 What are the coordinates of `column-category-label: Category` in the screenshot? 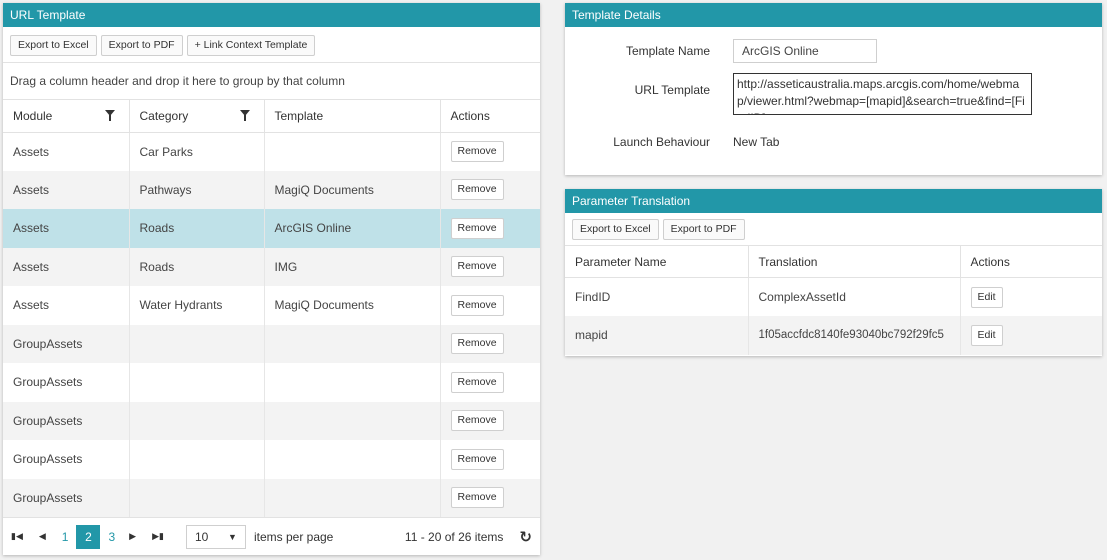 It's located at (164, 115).